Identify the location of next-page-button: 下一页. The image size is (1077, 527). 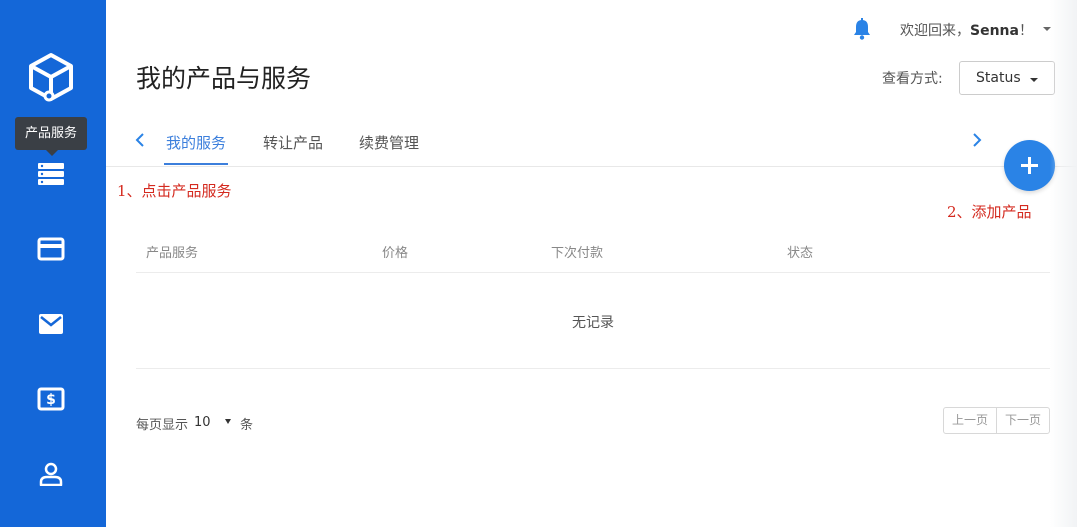
(1023, 420).